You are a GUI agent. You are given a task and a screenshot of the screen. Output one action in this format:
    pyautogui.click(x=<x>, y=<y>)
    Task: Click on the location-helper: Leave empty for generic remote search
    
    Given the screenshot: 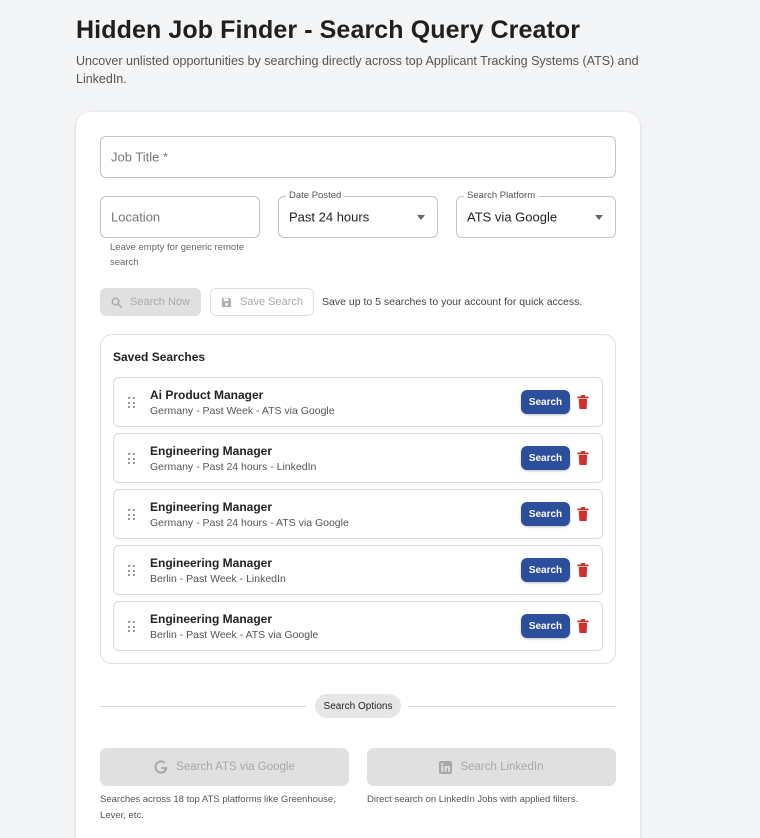 What is the action you would take?
    pyautogui.click(x=177, y=255)
    